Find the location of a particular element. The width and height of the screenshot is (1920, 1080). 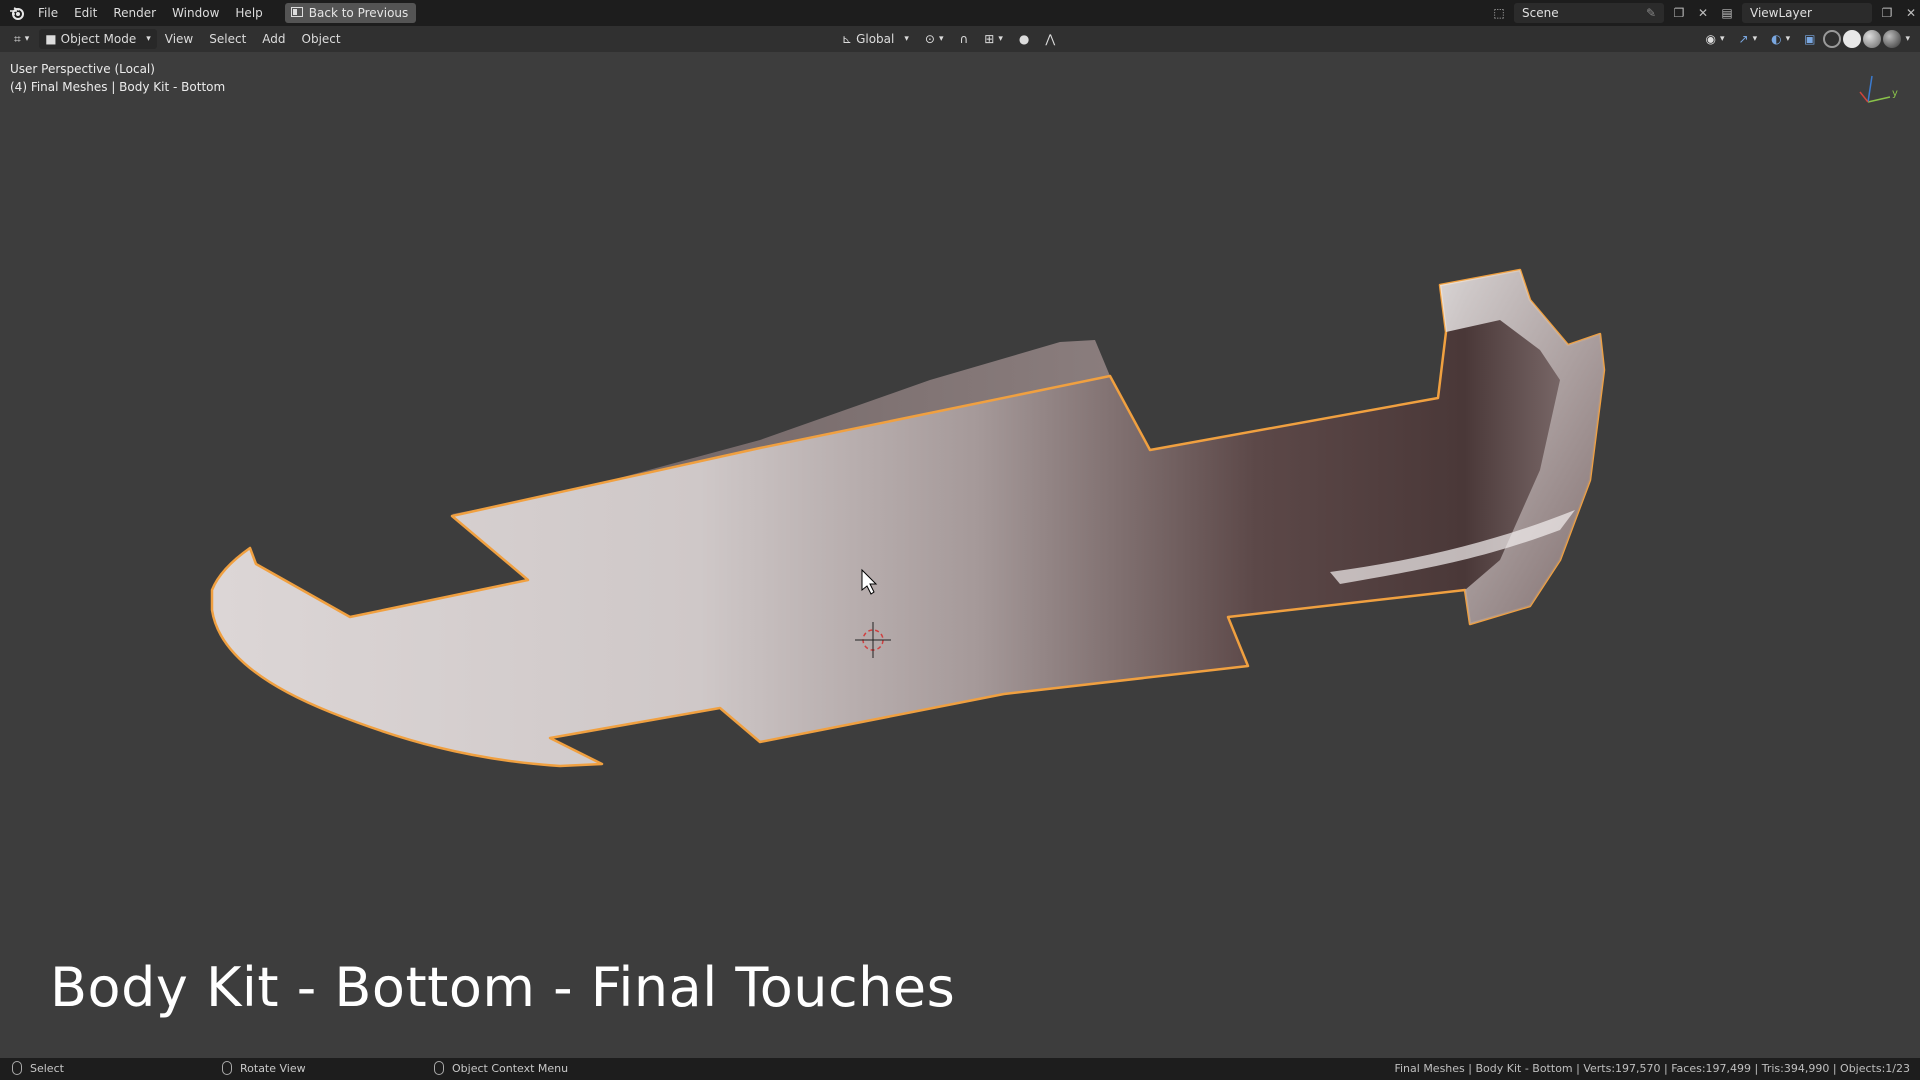

editor-type-dropdown: ⌗ ▾ is located at coordinates (21, 39).